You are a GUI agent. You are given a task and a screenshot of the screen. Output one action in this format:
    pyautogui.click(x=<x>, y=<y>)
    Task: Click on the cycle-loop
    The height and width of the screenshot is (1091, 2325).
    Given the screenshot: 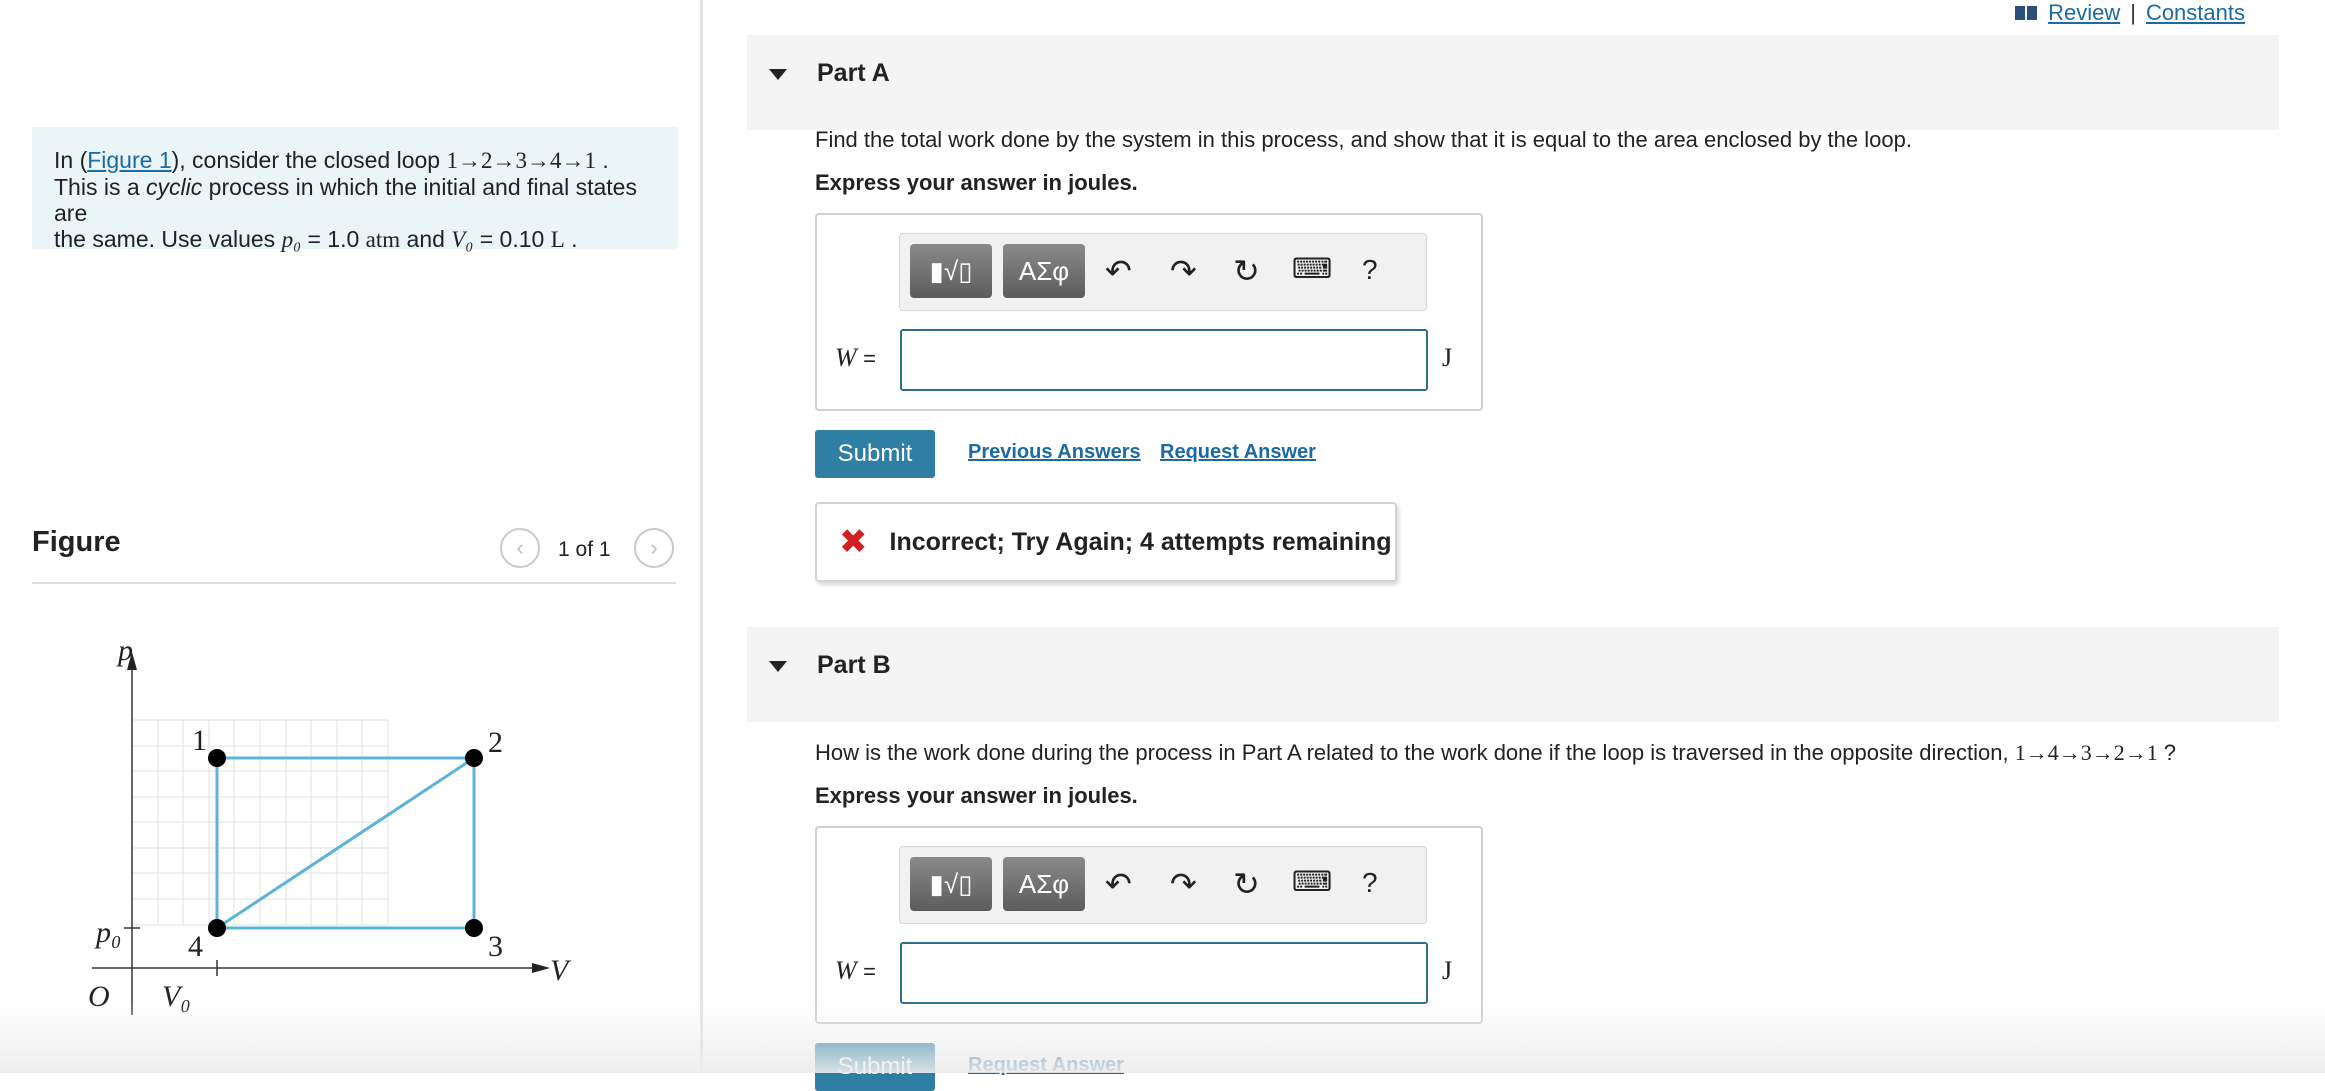 What is the action you would take?
    pyautogui.click(x=345, y=843)
    